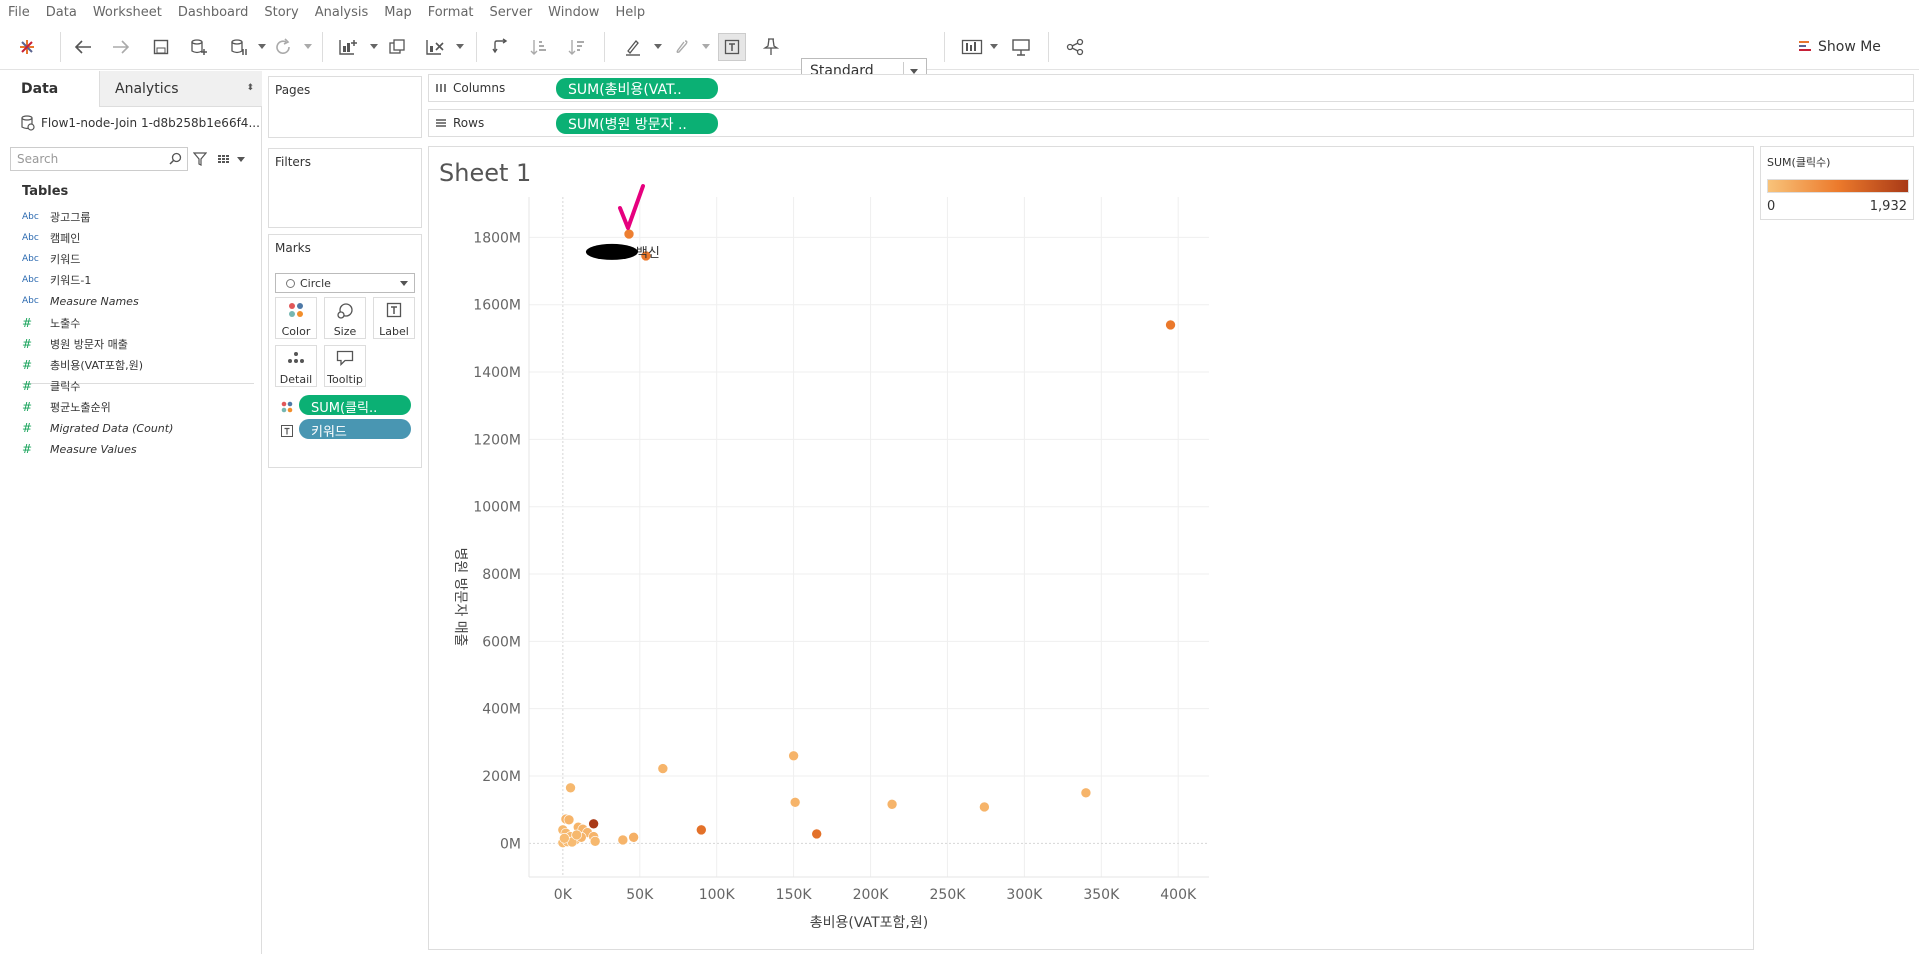 Image resolution: width=1919 pixels, height=954 pixels. I want to click on fix-axes-icon, so click(771, 47).